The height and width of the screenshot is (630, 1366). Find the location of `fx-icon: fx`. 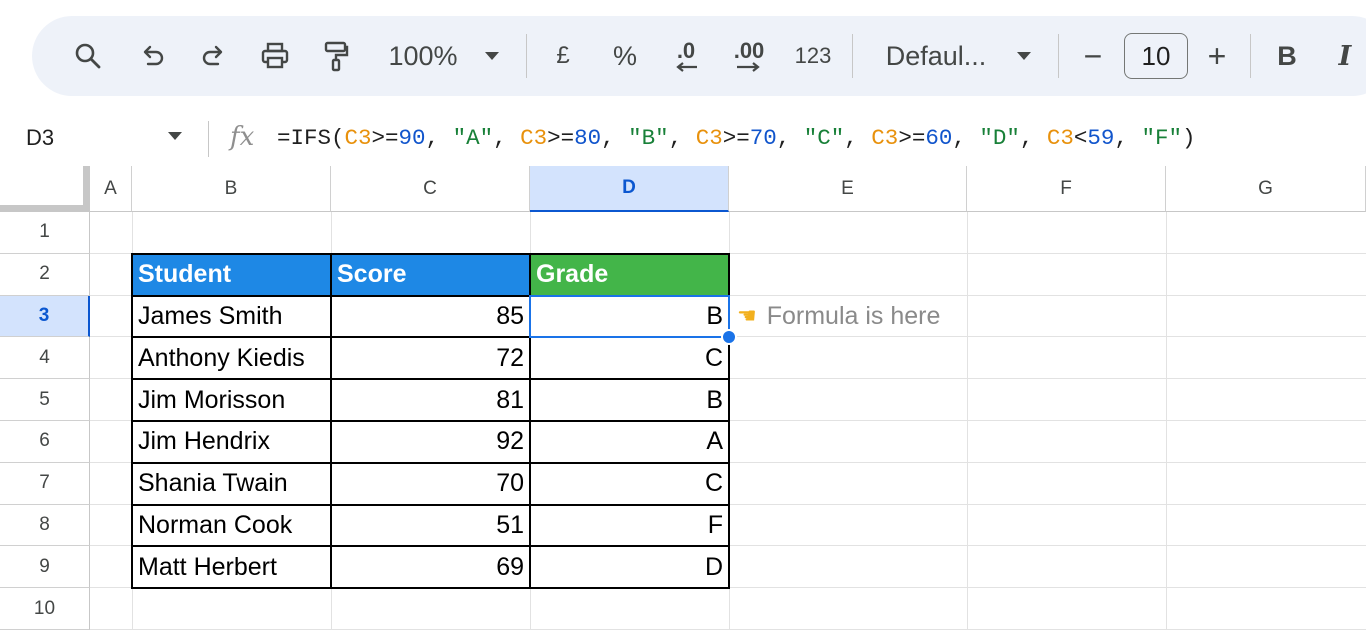

fx-icon: fx is located at coordinates (242, 137).